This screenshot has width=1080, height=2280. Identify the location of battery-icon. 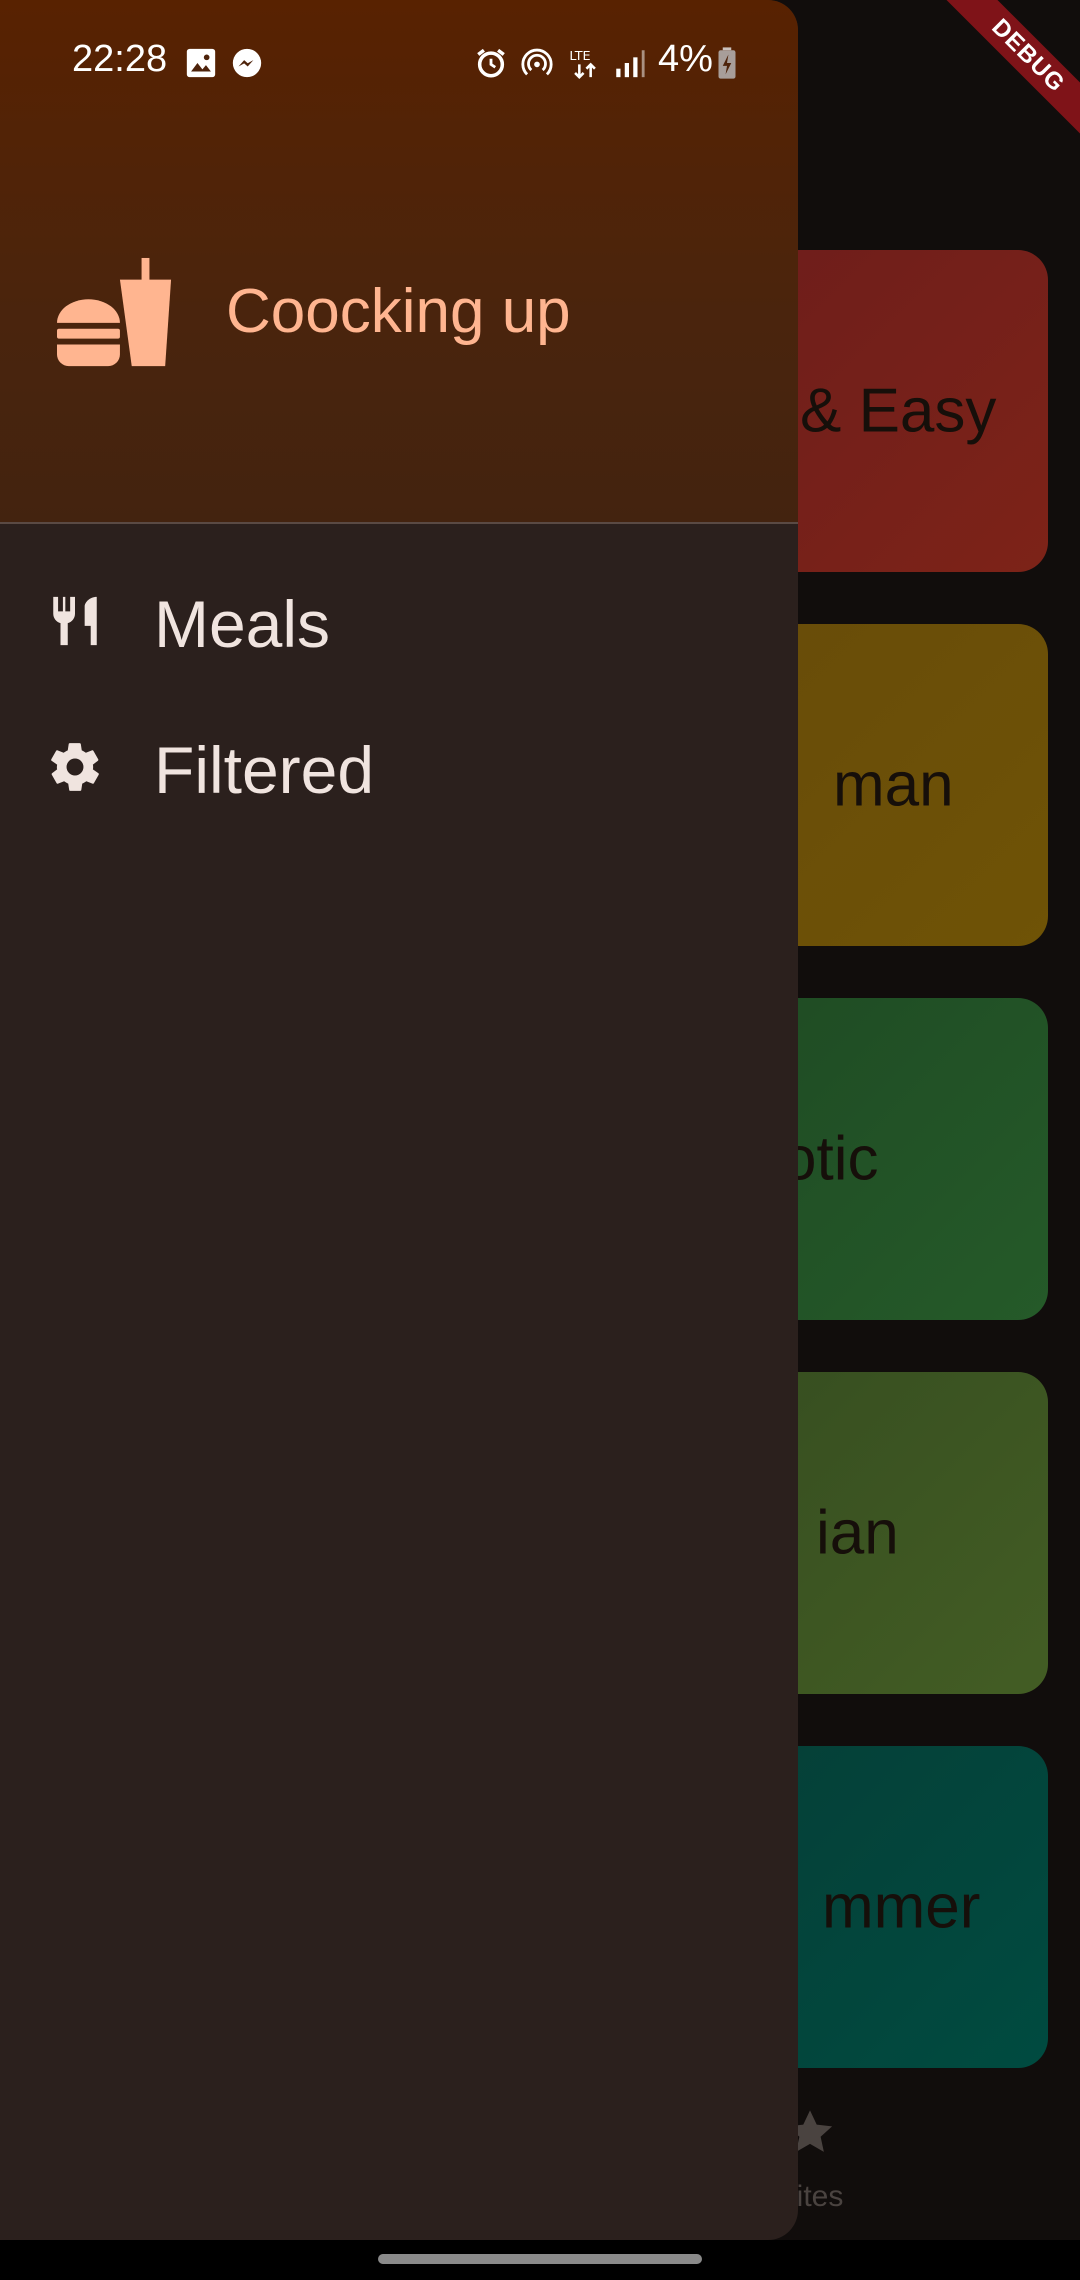
(727, 63).